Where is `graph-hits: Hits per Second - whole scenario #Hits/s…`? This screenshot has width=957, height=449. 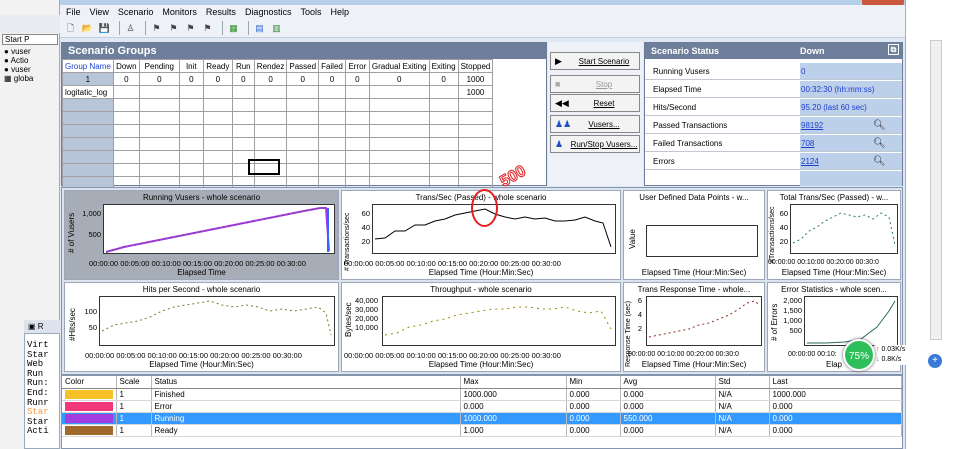 graph-hits: Hits per Second - whole scenario #Hits/s… is located at coordinates (201, 327).